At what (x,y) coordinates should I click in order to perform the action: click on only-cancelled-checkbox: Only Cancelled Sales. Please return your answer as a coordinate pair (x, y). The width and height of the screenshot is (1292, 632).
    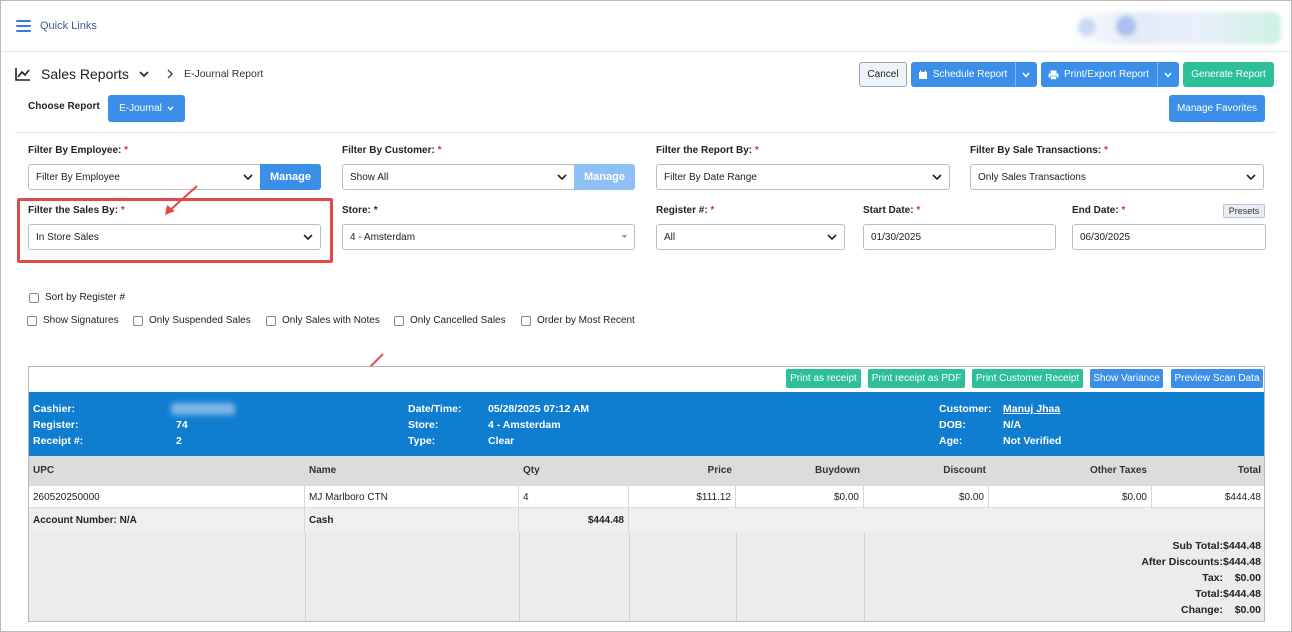
    Looking at the image, I should click on (450, 320).